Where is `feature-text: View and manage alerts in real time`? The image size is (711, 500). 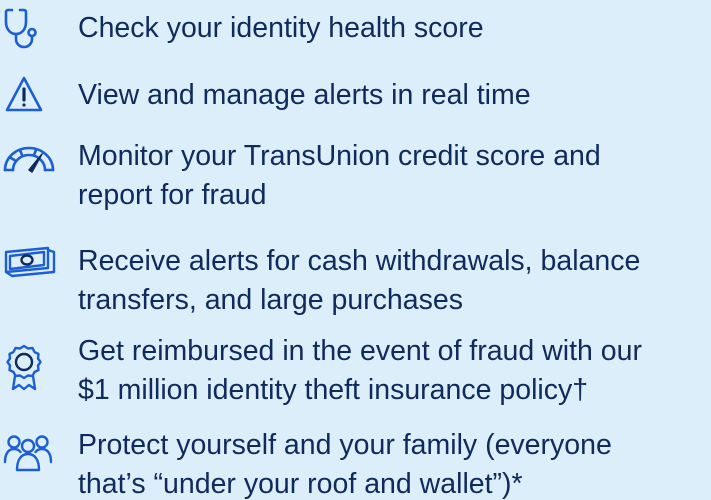
feature-text: View and manage alerts in real time is located at coordinates (394, 95).